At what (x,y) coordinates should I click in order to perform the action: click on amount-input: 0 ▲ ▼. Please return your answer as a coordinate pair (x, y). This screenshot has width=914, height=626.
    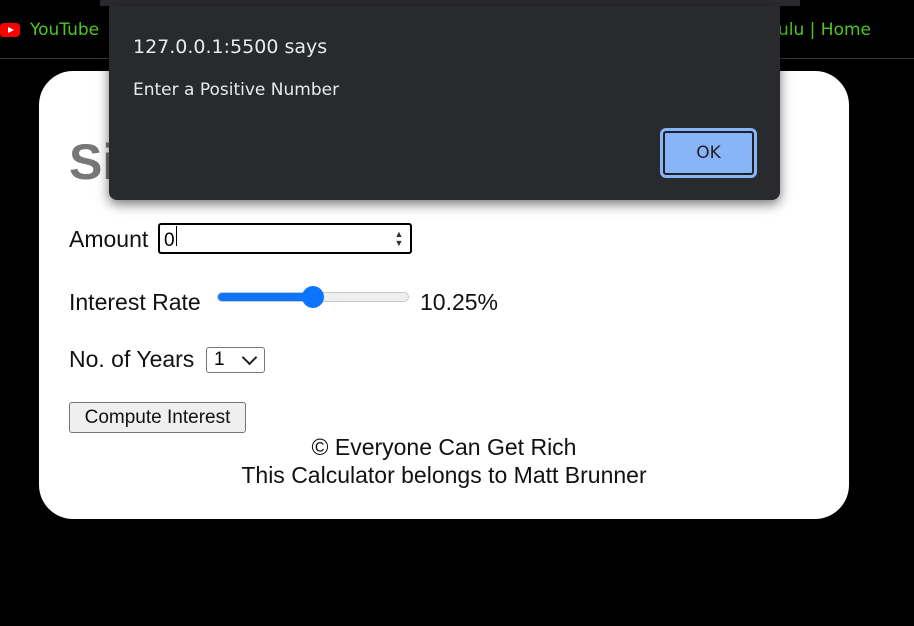
    Looking at the image, I should click on (285, 238).